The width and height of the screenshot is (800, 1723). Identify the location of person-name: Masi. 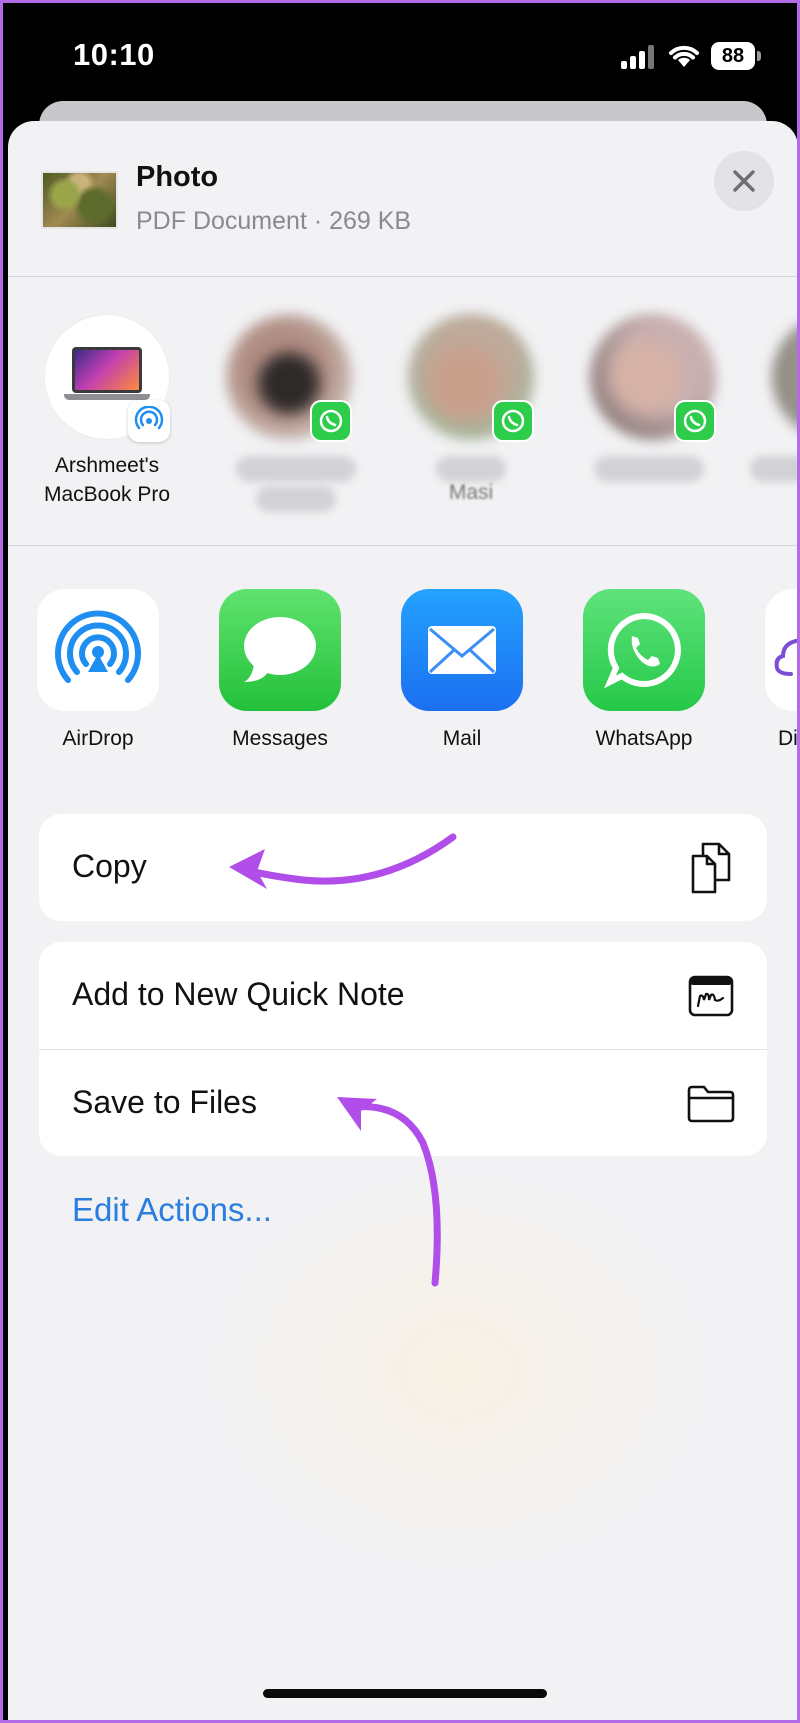
(471, 492).